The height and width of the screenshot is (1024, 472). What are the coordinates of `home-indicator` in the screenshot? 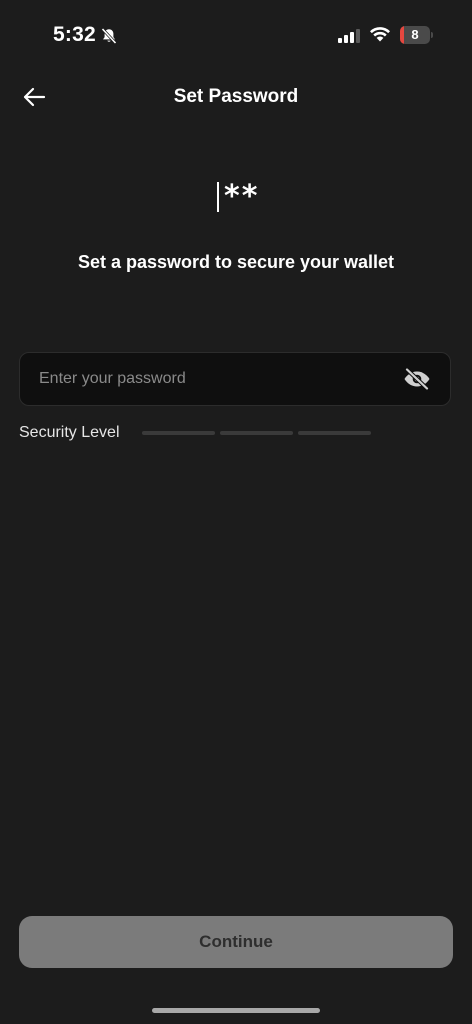 It's located at (236, 1010).